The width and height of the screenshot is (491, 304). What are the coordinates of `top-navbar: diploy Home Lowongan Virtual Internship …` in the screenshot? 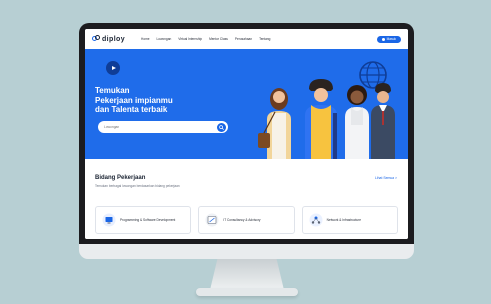 It's located at (246, 39).